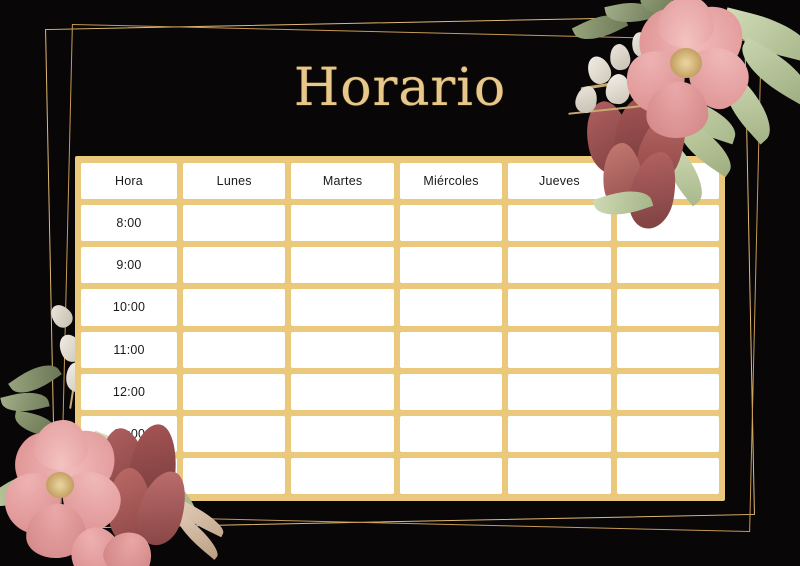  What do you see at coordinates (400, 88) in the screenshot?
I see `page-title: Horario` at bounding box center [400, 88].